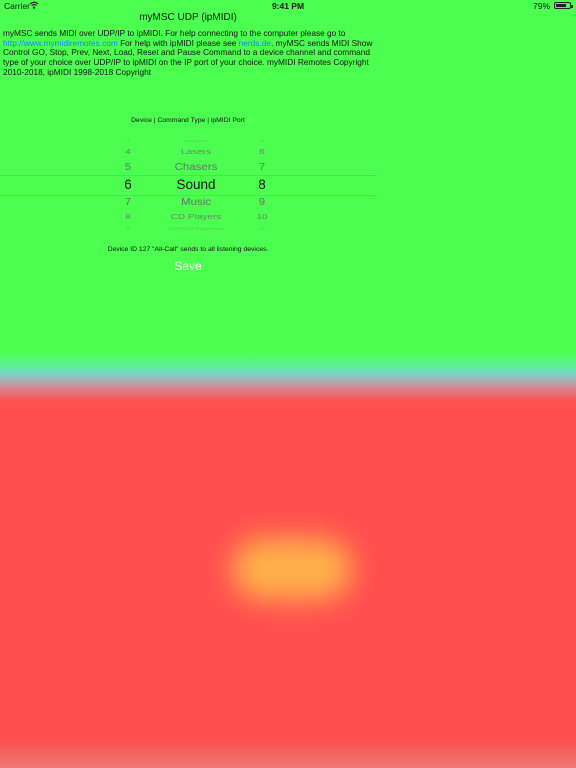 Image resolution: width=576 pixels, height=768 pixels. What do you see at coordinates (262, 184) in the screenshot?
I see `picker-port-value: 8` at bounding box center [262, 184].